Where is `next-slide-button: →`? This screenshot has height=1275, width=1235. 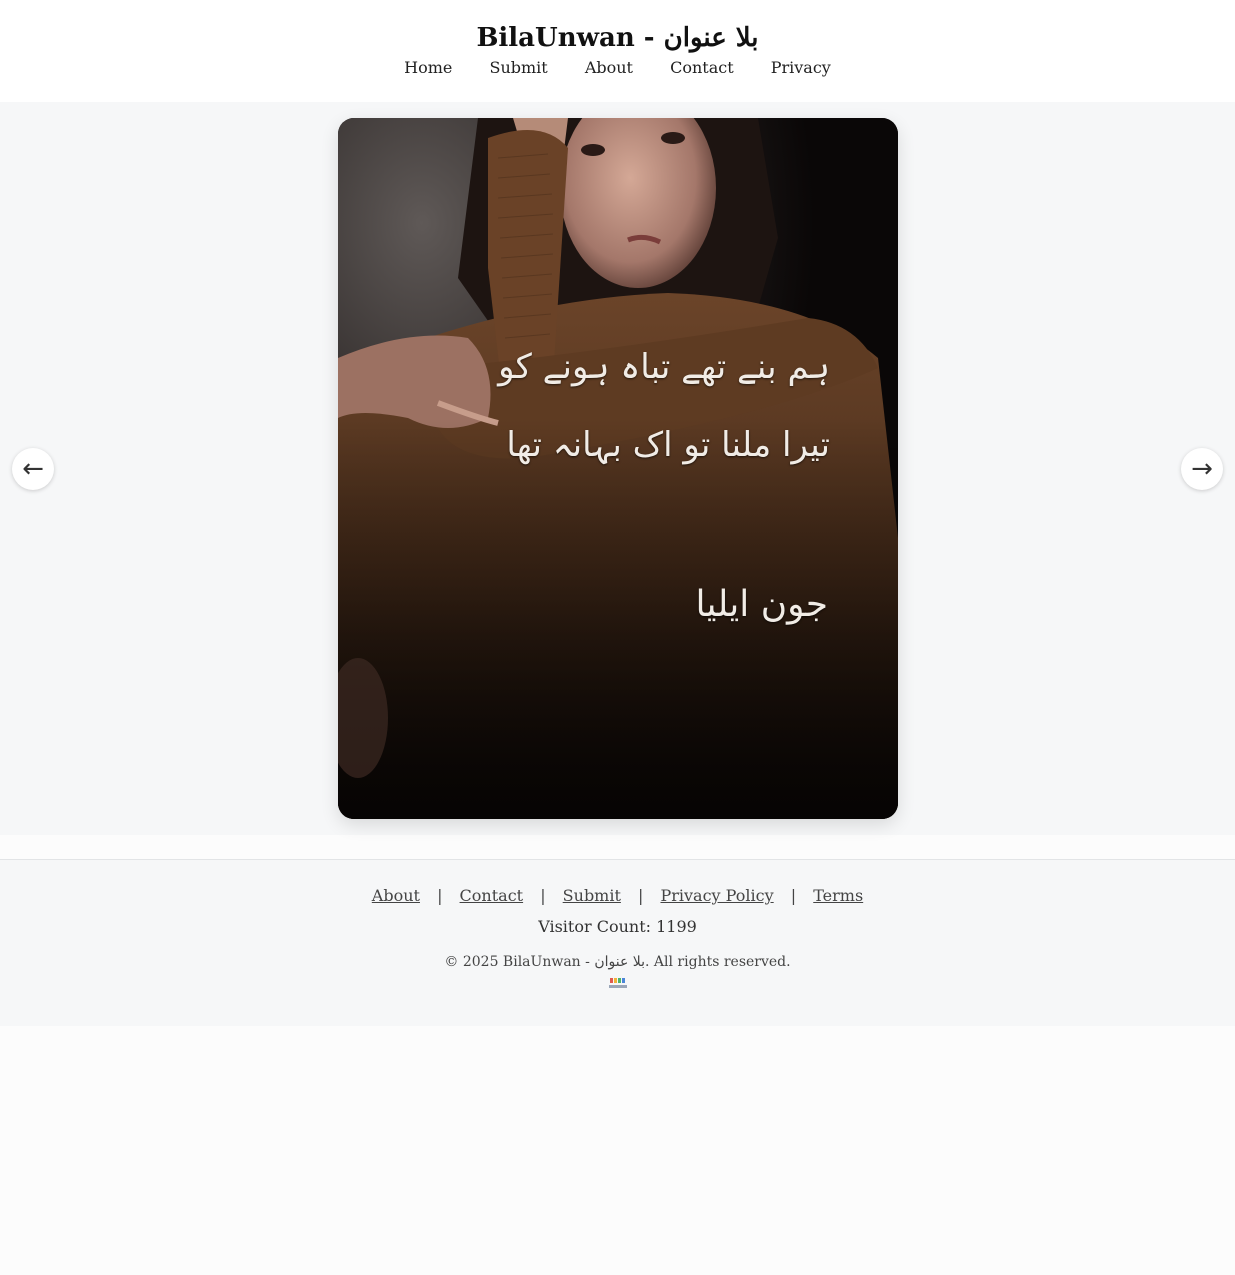
next-slide-button: → is located at coordinates (1202, 469).